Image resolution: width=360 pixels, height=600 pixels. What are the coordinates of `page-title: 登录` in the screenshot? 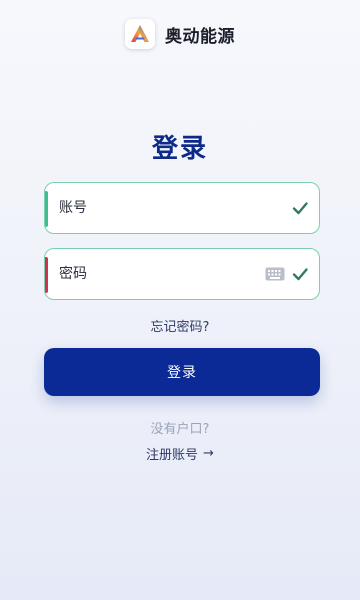 It's located at (179, 149).